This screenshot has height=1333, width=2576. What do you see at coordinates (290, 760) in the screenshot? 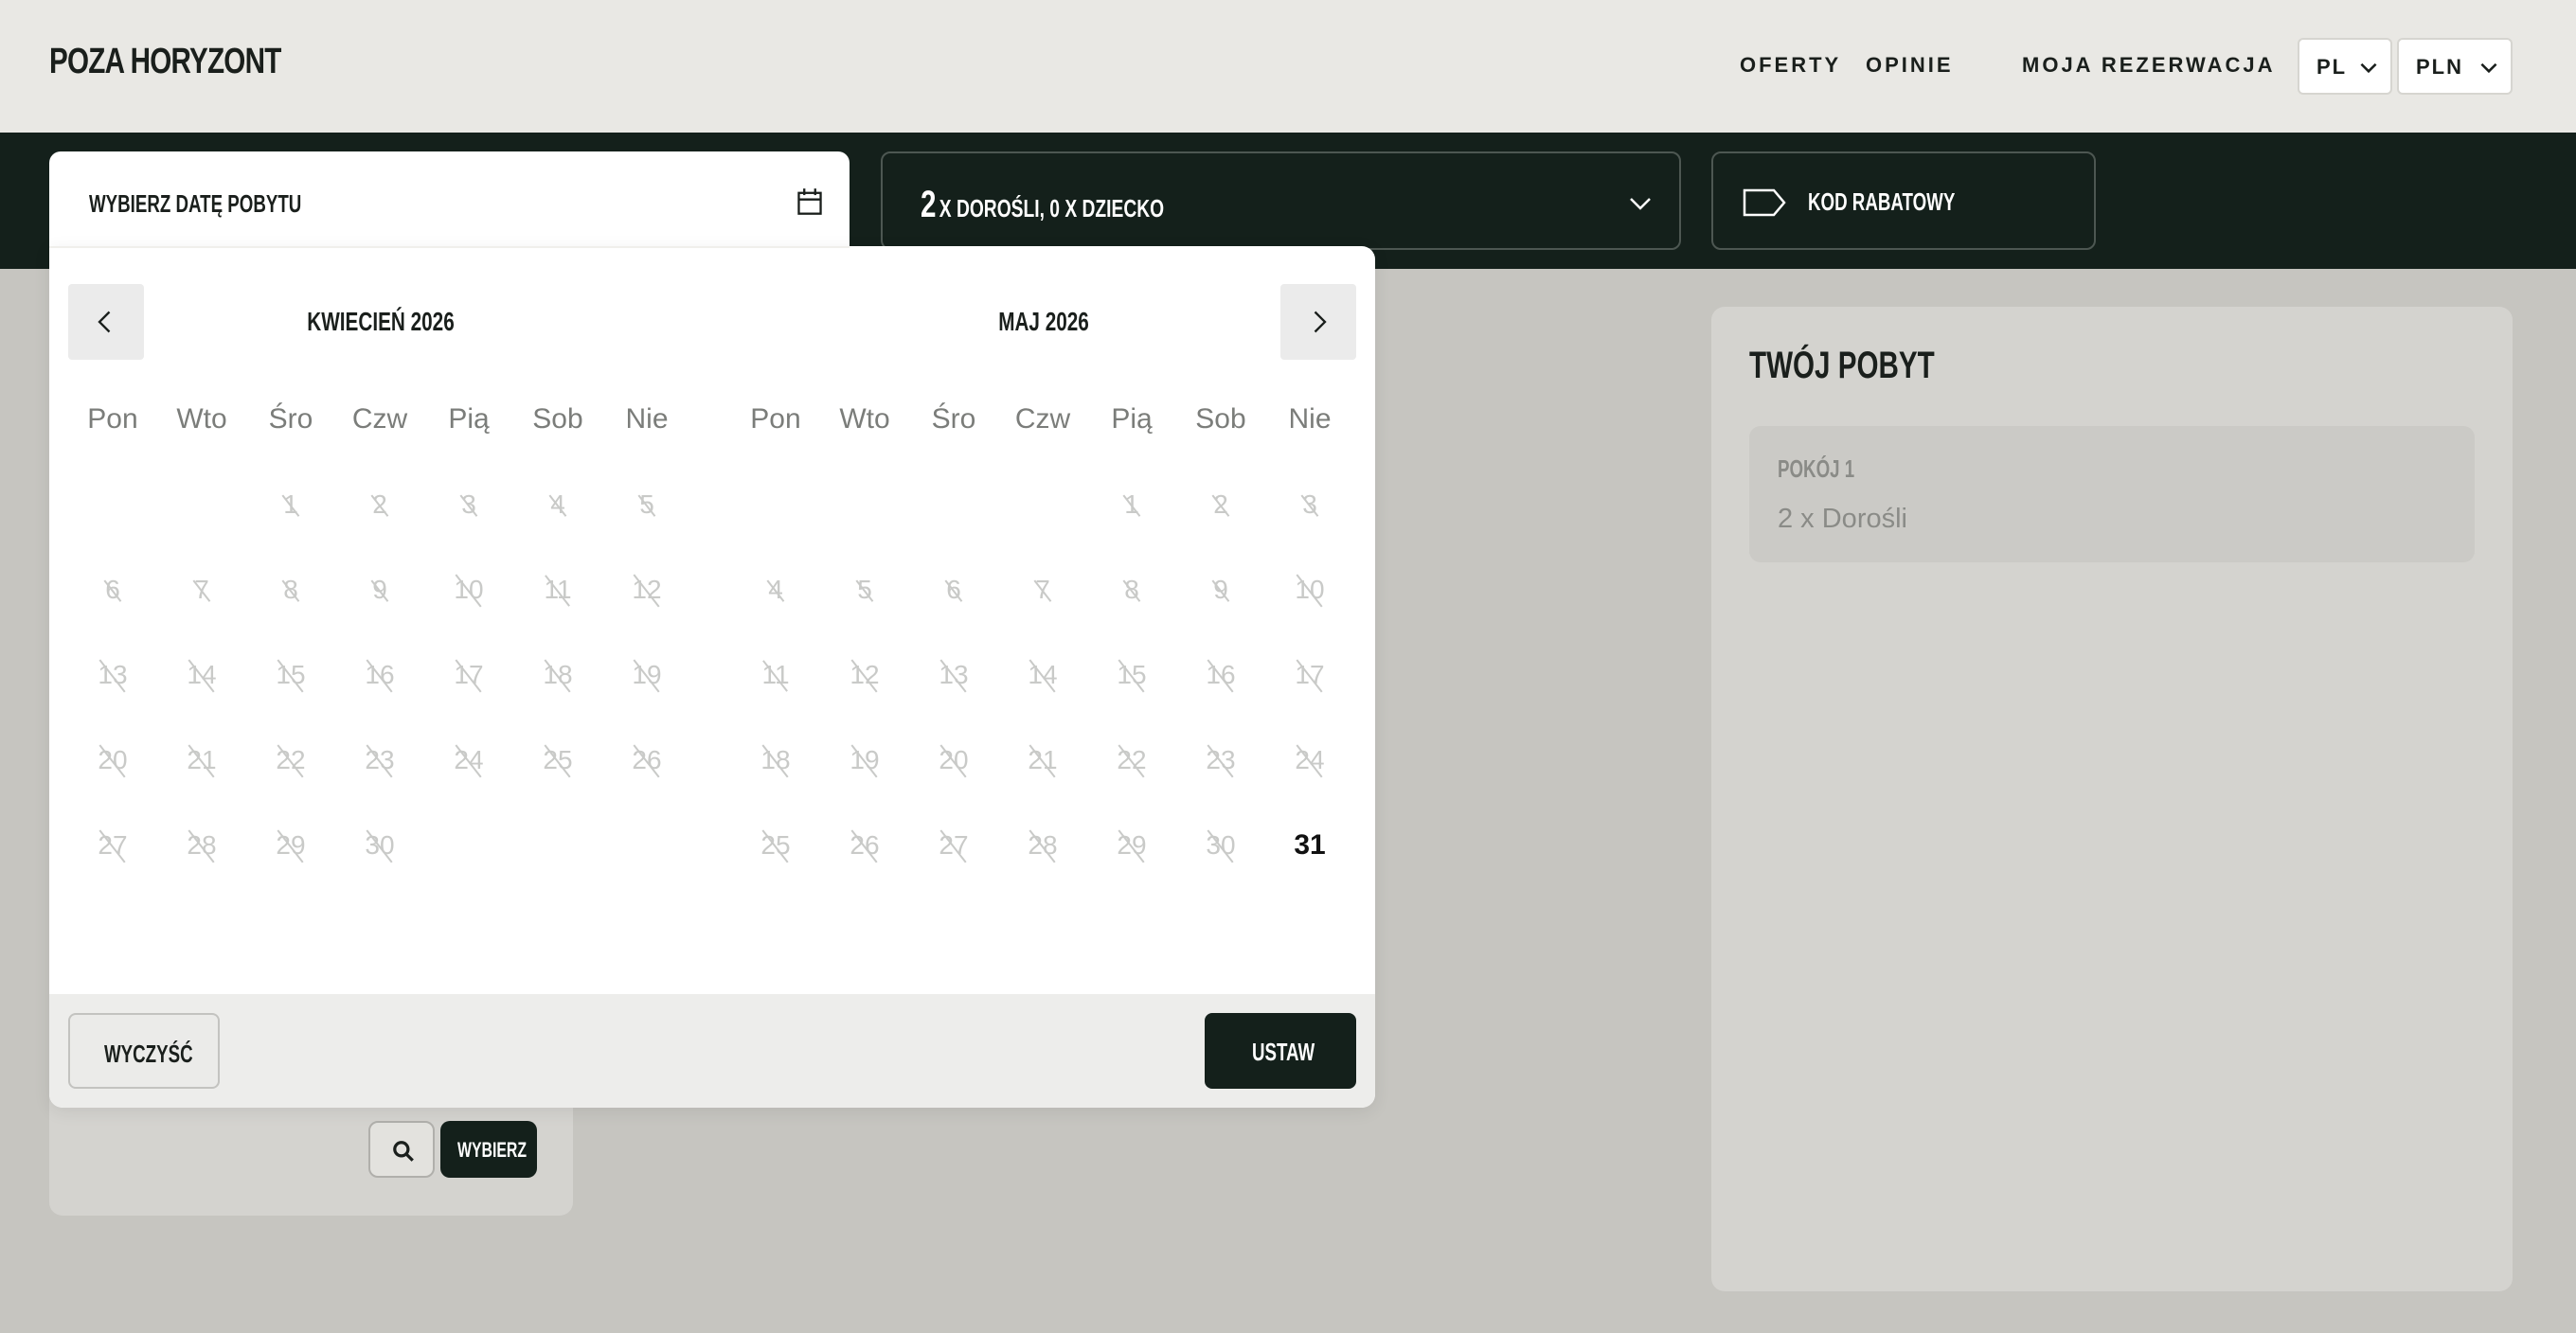
I see `day-number: 22` at bounding box center [290, 760].